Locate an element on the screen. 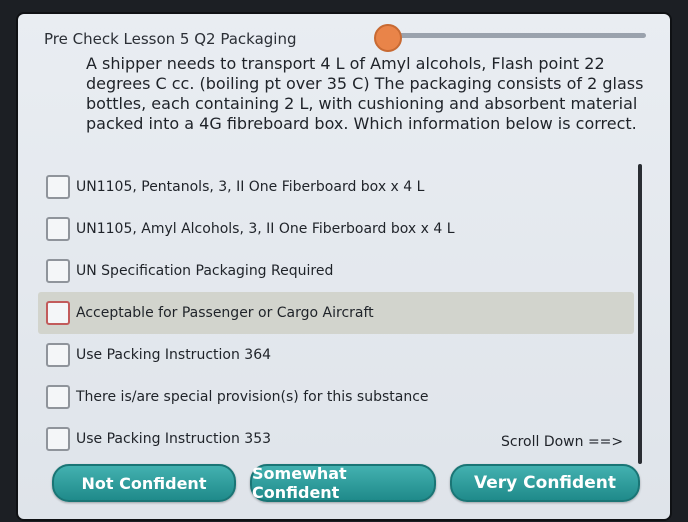  progress-track is located at coordinates (515, 35).